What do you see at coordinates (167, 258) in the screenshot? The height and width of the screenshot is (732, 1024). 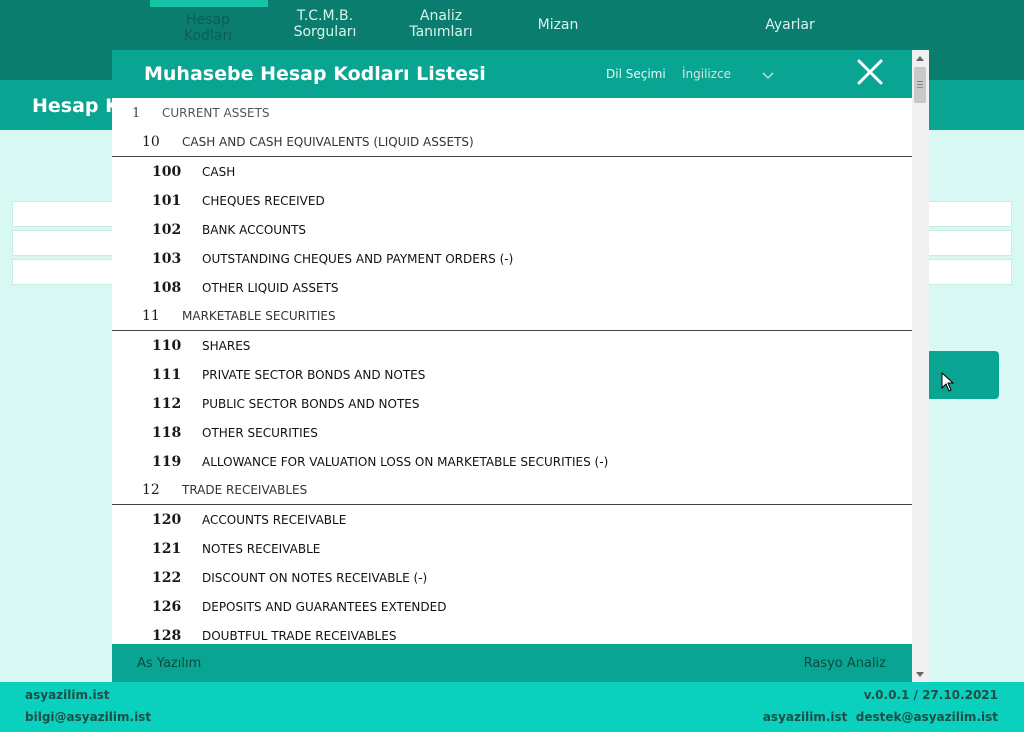 I see `account-code: 103` at bounding box center [167, 258].